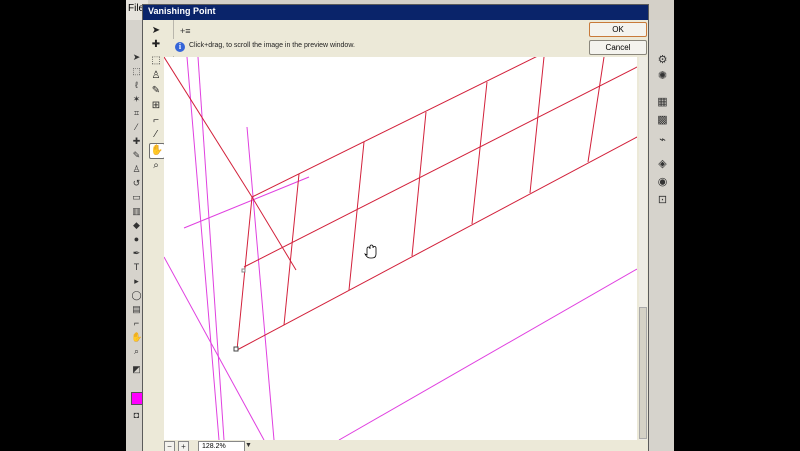 The image size is (800, 451). Describe the element at coordinates (243, 270) in the screenshot. I see `plane-edge-node` at that location.